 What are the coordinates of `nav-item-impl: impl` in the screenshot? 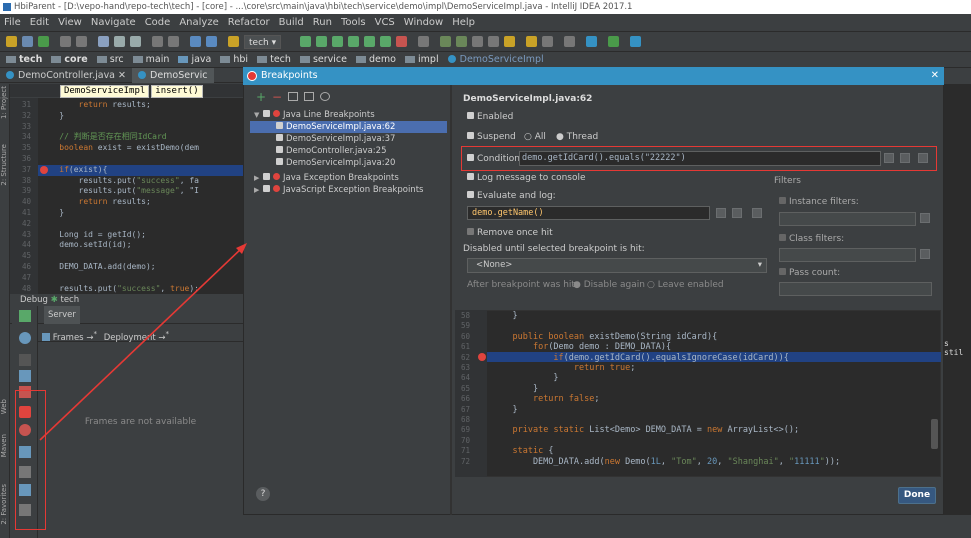 It's located at (428, 59).